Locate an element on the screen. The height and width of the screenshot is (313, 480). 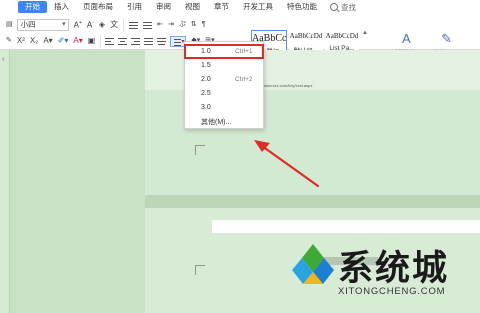
highlighted-line is located at coordinates (346, 226).